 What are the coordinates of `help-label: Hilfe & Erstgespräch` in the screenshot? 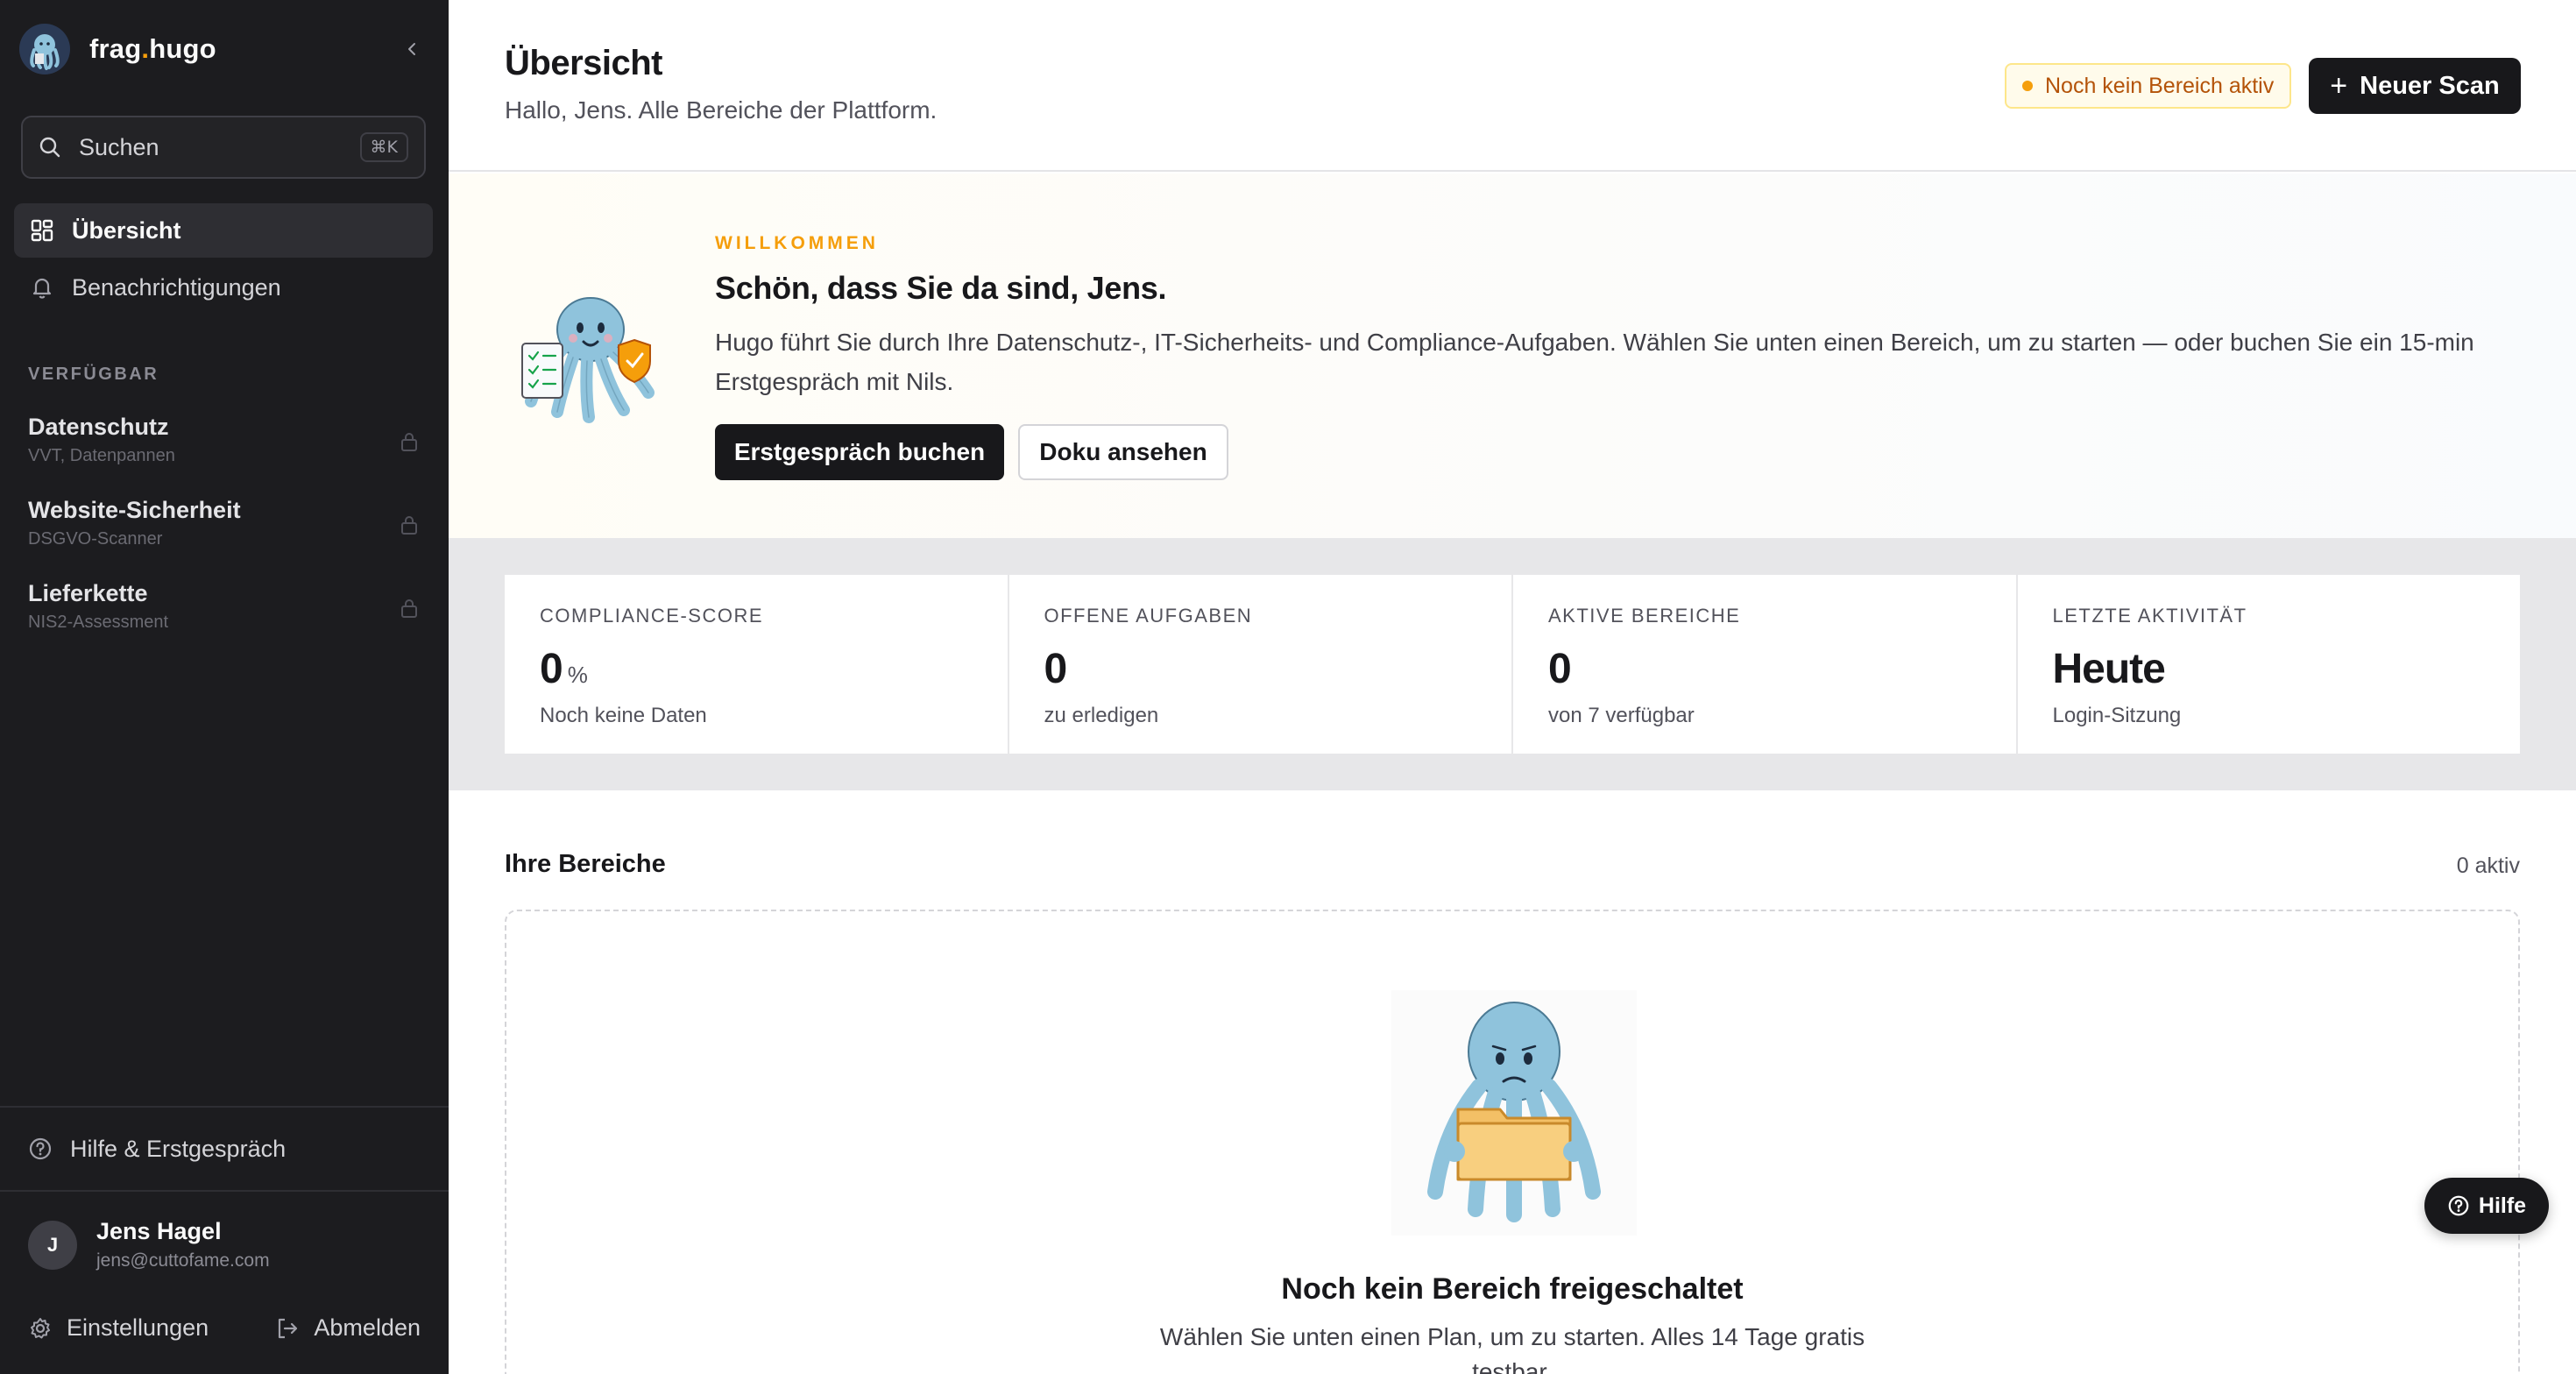 It's located at (178, 1148).